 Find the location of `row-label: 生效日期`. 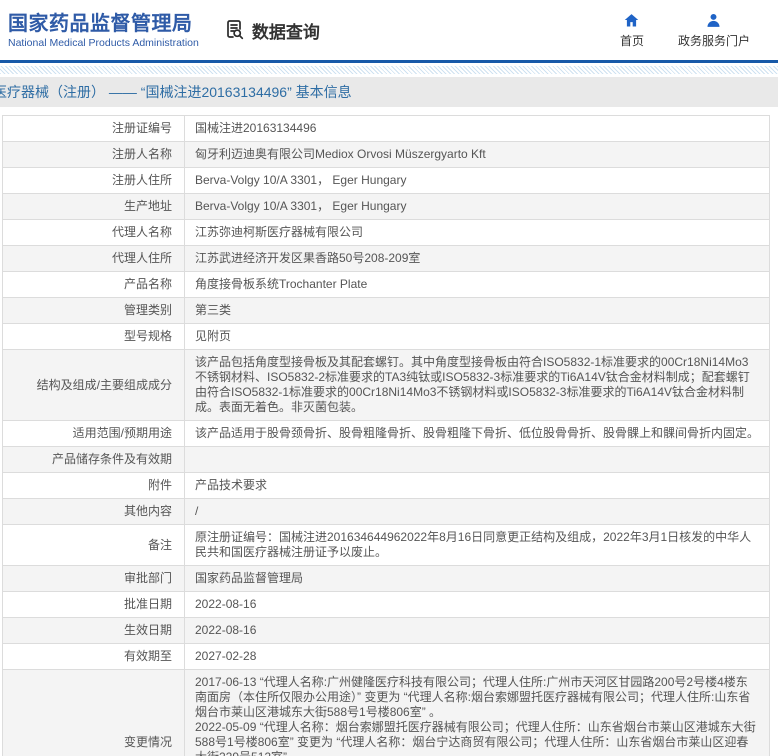

row-label: 生效日期 is located at coordinates (93, 630).